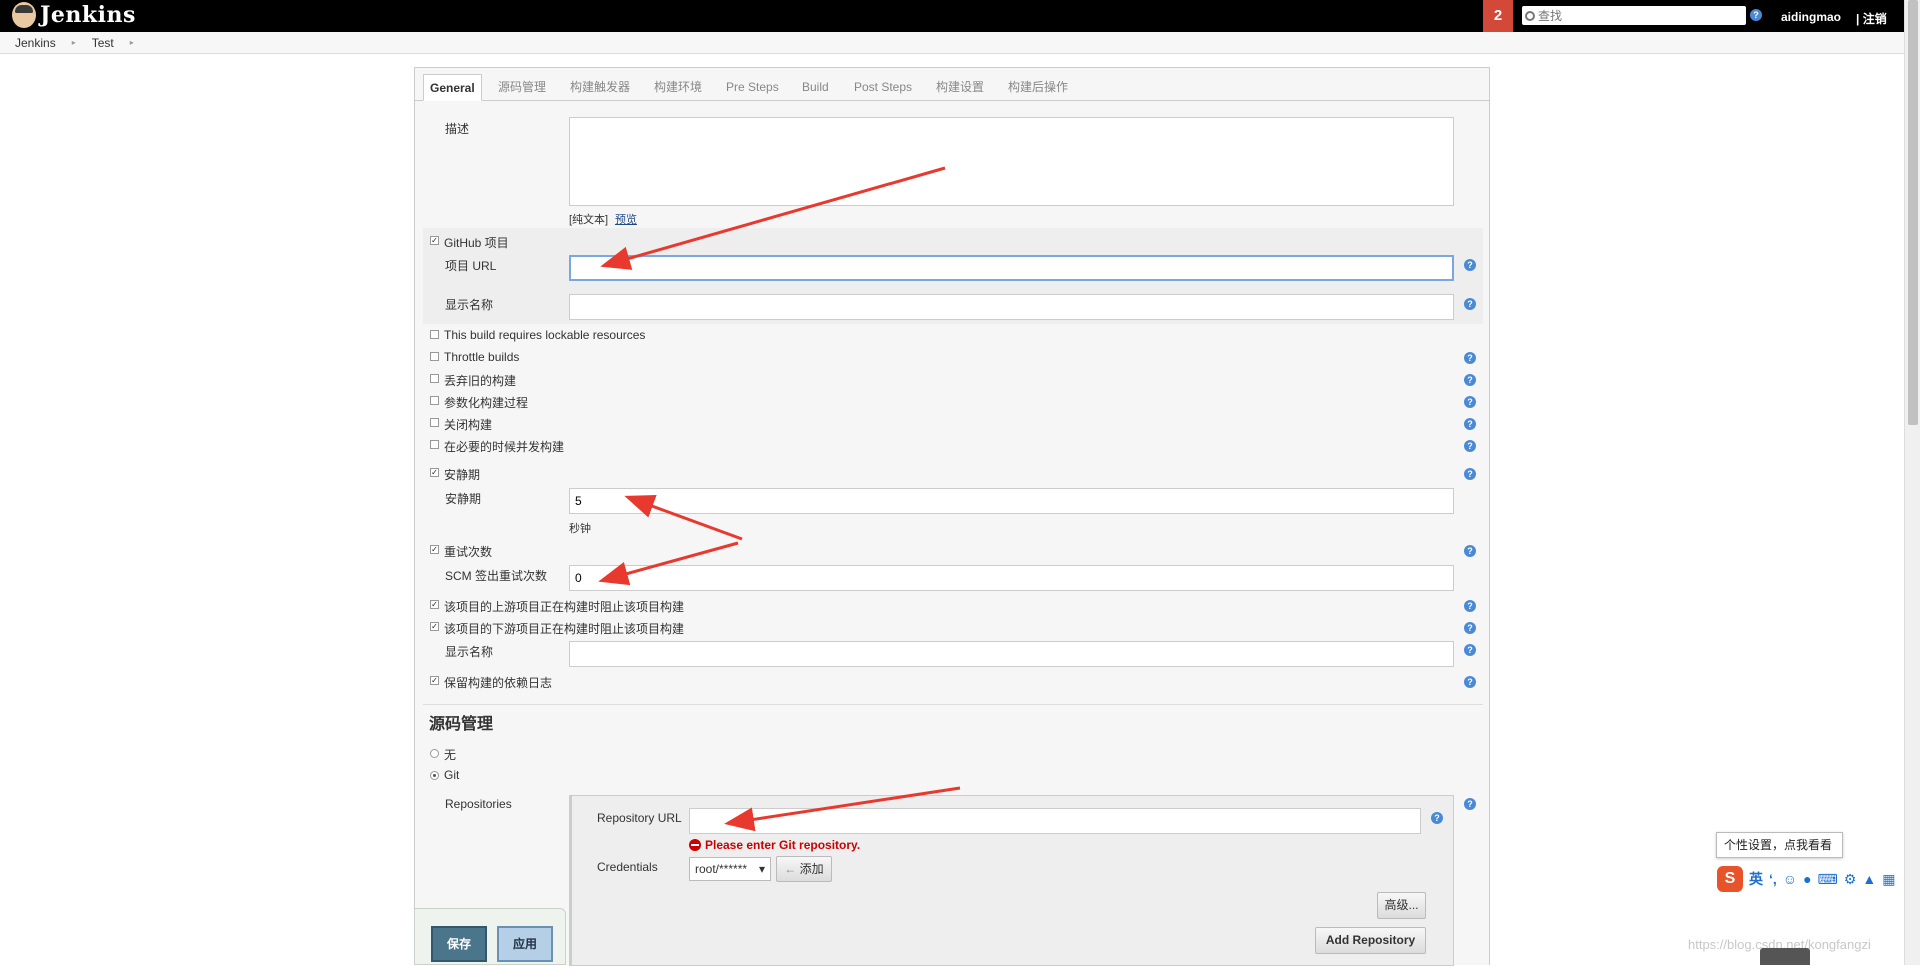  I want to click on add-credentials-label: 添加, so click(811, 869).